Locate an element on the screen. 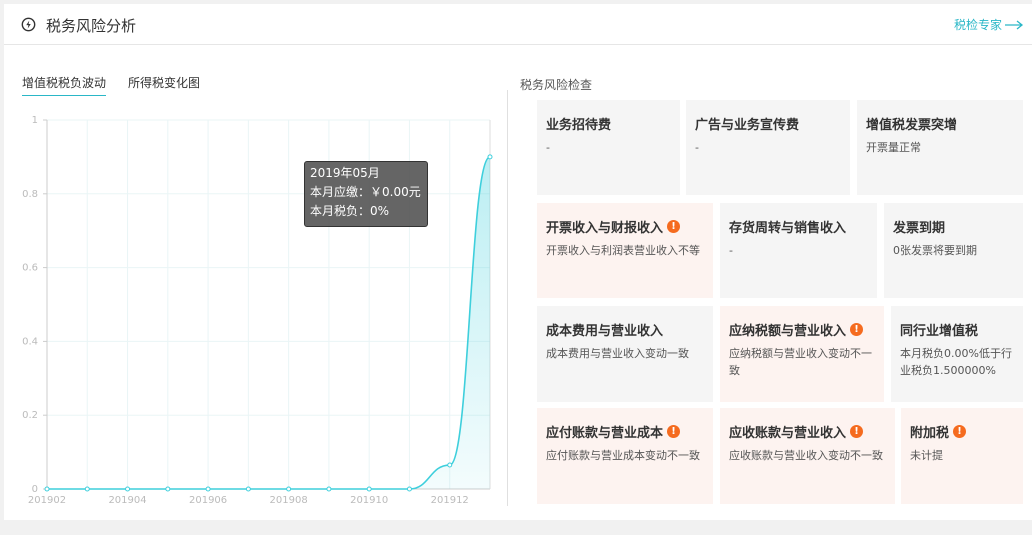  risk-card-surcharge-tax: 附加税! 未计提 is located at coordinates (962, 456).